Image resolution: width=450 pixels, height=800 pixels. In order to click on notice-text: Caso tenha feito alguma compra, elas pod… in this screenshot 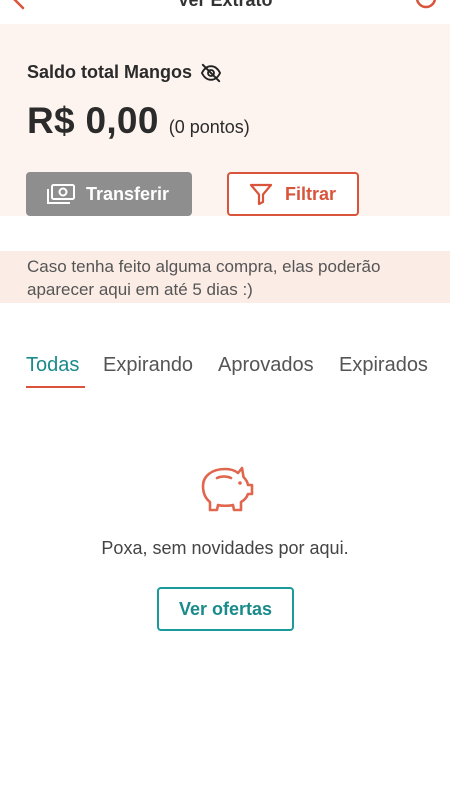, I will do `click(204, 278)`.